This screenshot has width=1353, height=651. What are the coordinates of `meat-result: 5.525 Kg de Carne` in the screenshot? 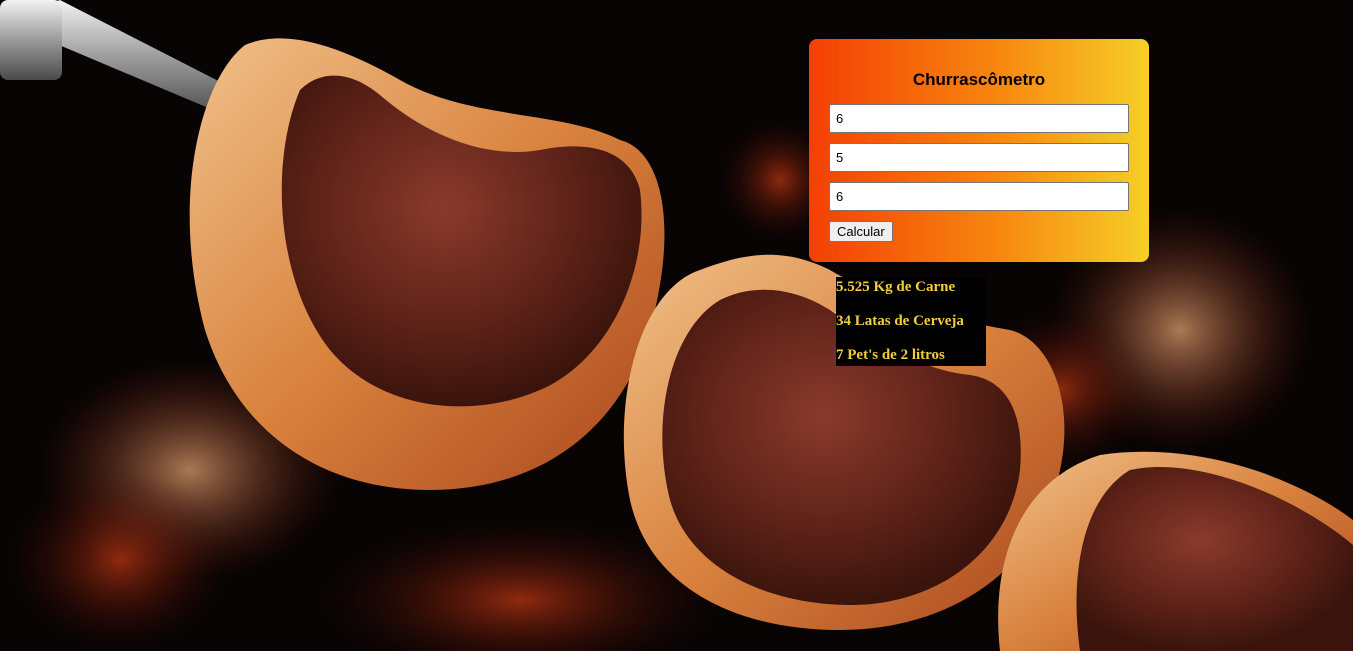 It's located at (896, 287).